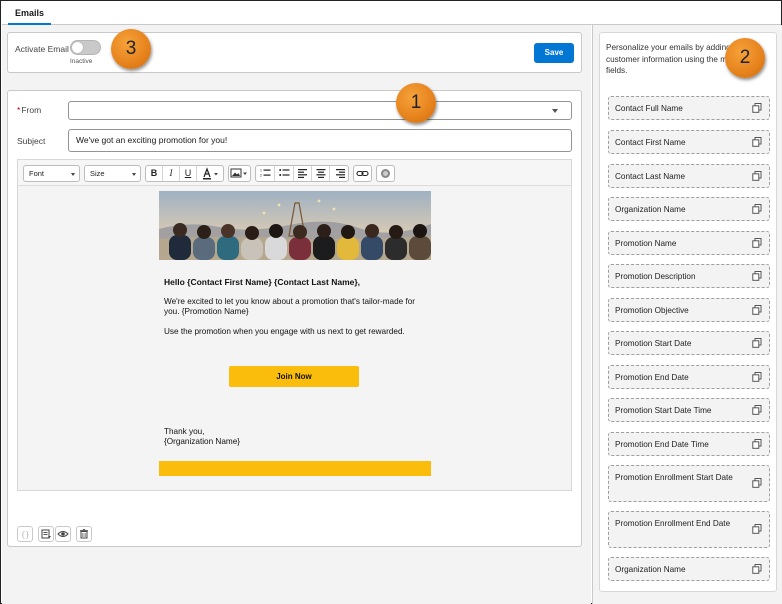 This screenshot has height=604, width=782. What do you see at coordinates (30, 13) in the screenshot?
I see `tab-emails: Emails` at bounding box center [30, 13].